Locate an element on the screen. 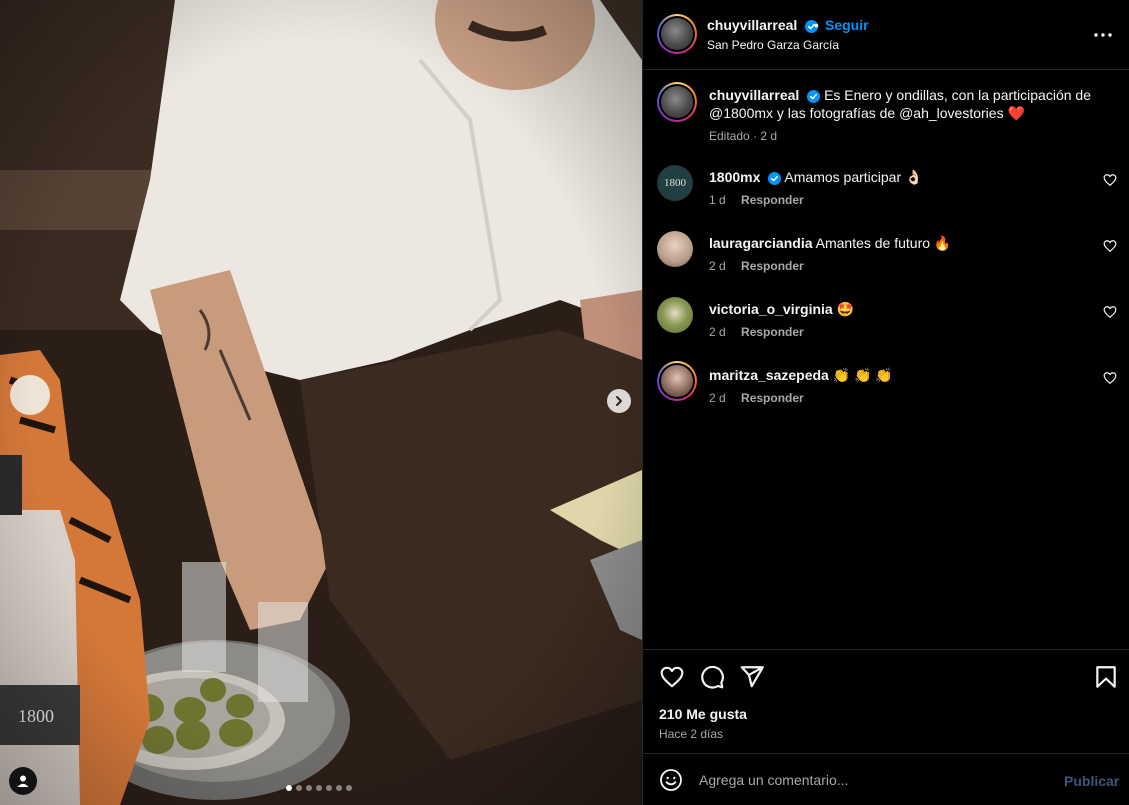 This screenshot has width=1129, height=805. comment-meta: 1 d Responder is located at coordinates (756, 200).